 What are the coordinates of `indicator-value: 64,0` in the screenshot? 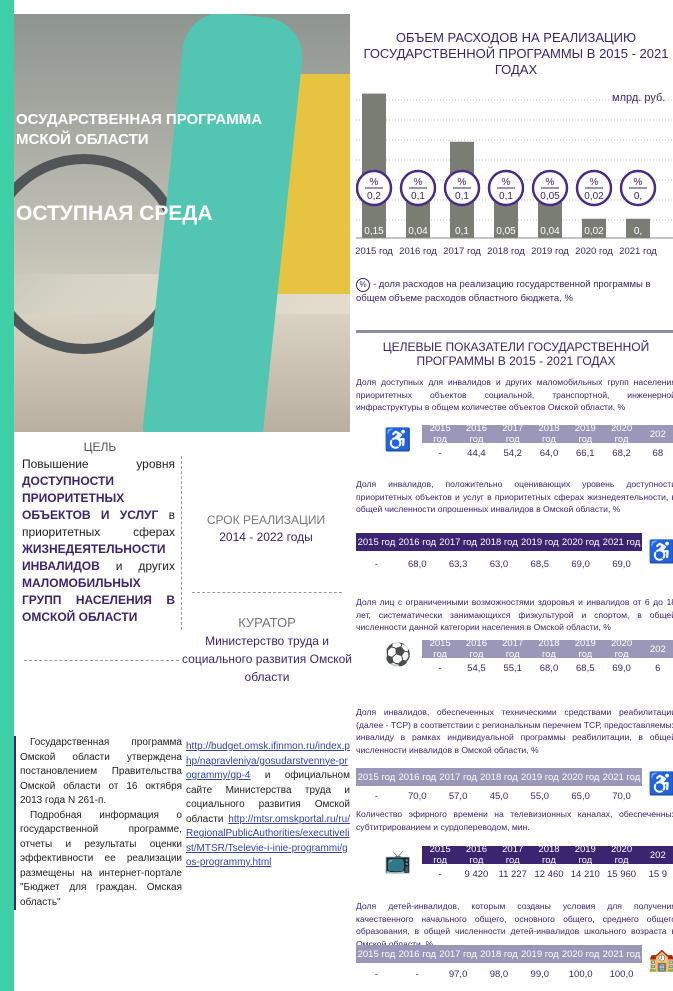 It's located at (549, 453).